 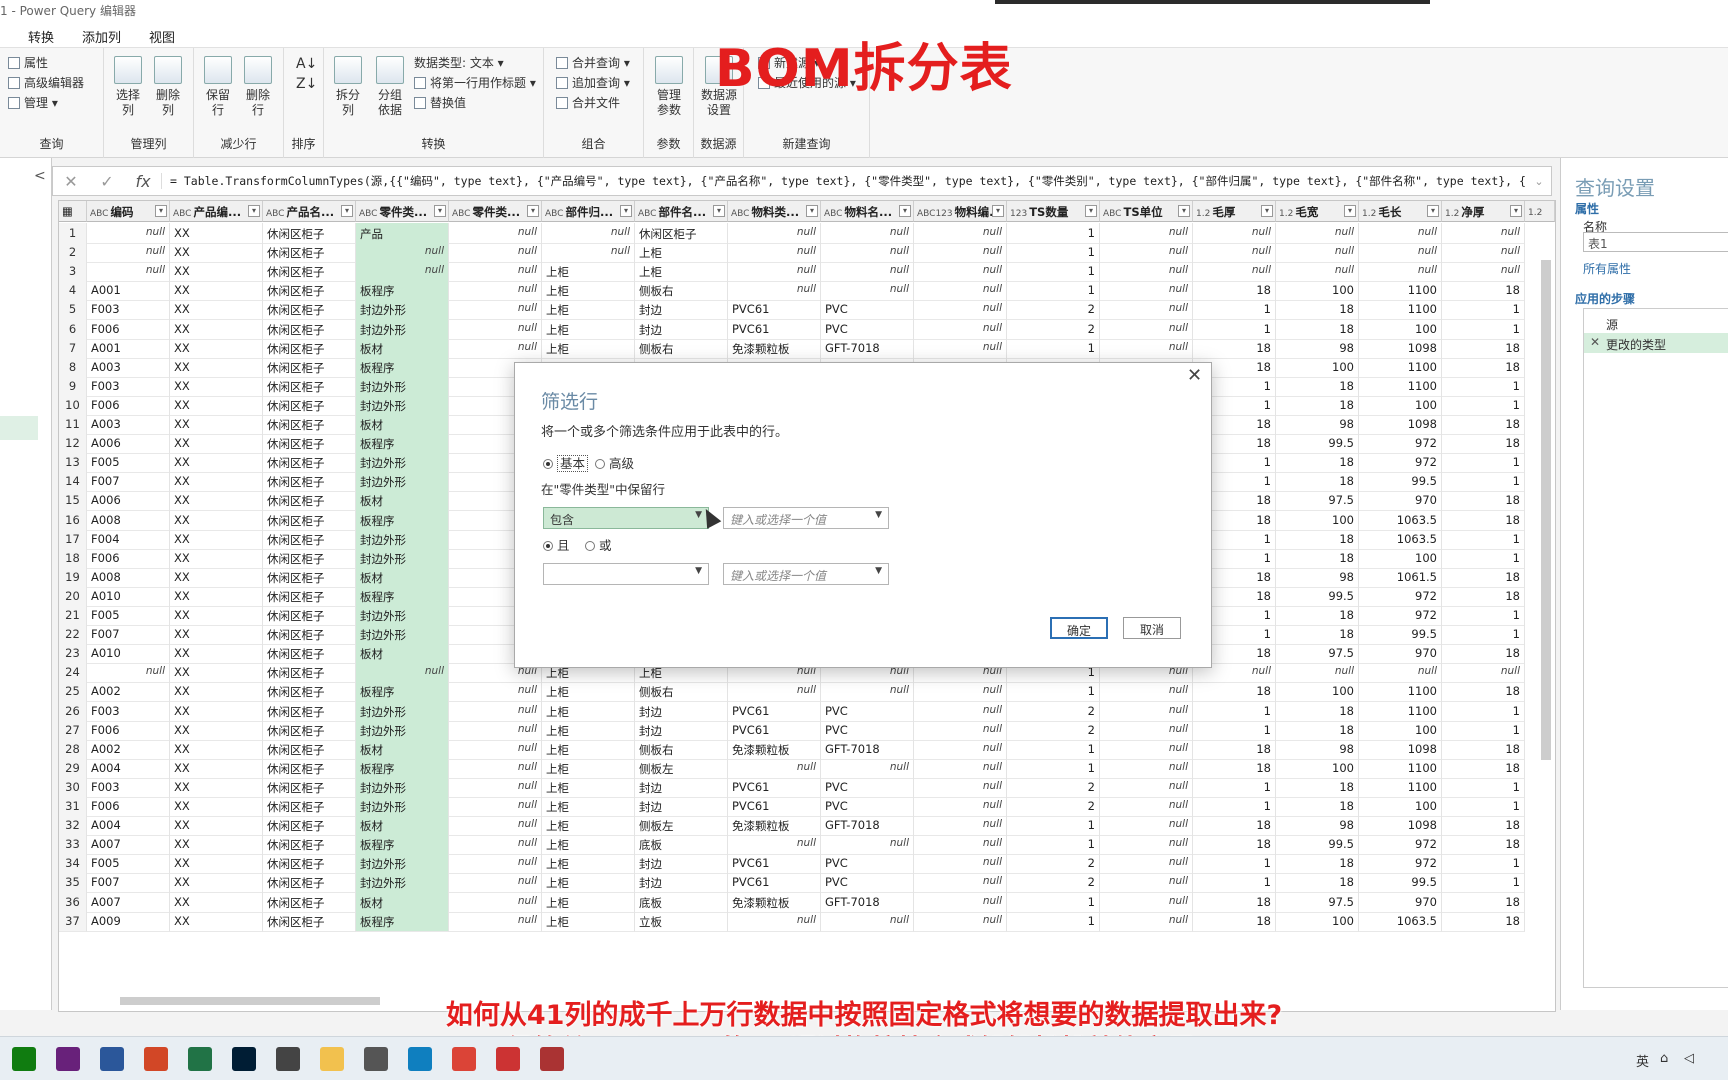 I want to click on table-cell: F005, so click(x=128, y=615).